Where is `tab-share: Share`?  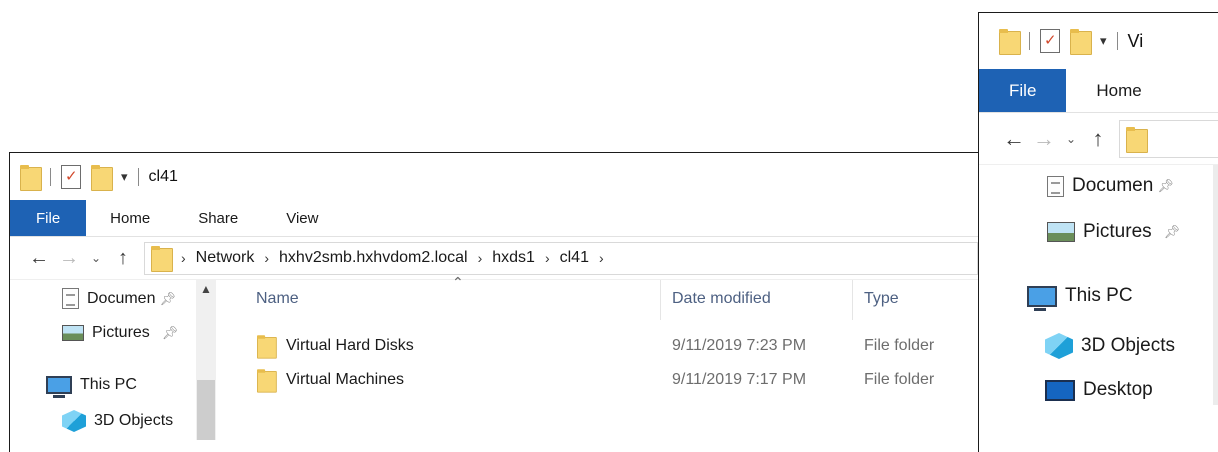
tab-share: Share is located at coordinates (218, 218).